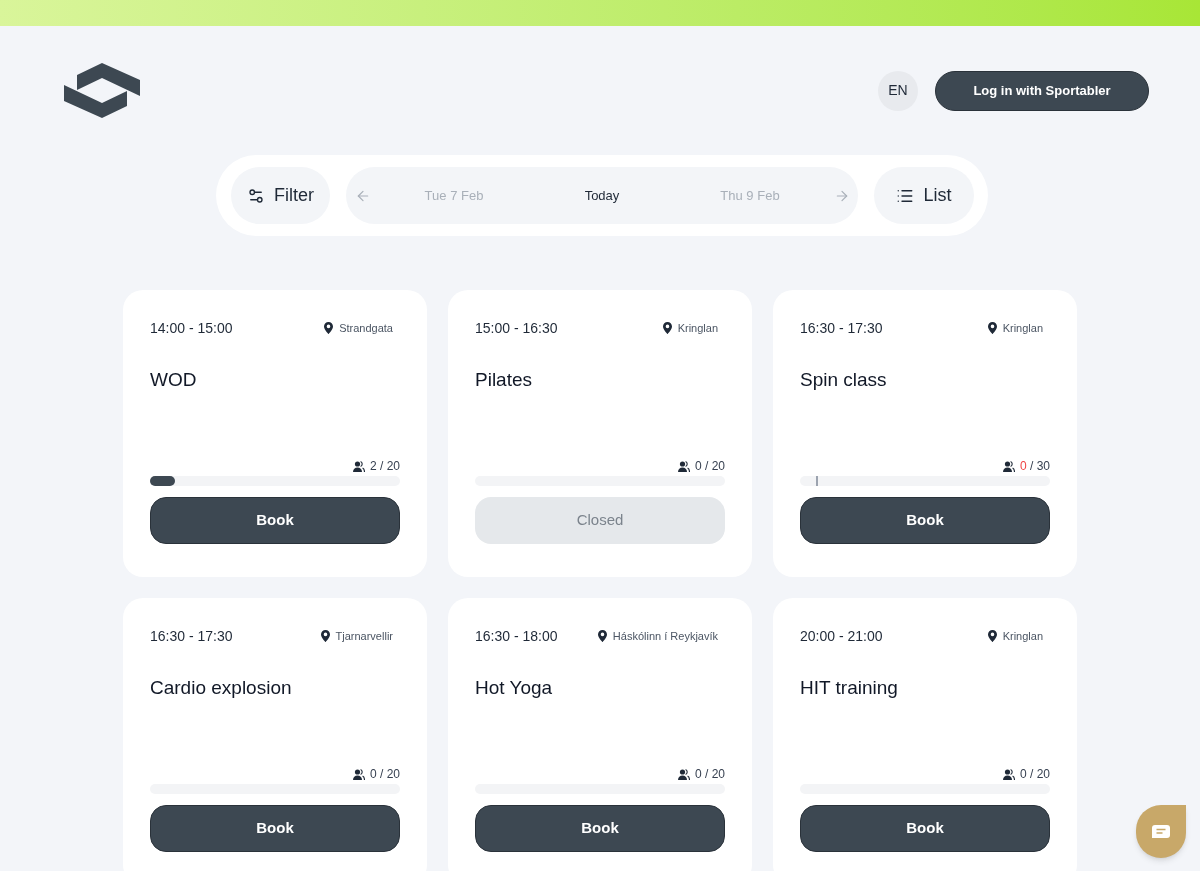 The image size is (1200, 871). Describe the element at coordinates (514, 687) in the screenshot. I see `class-title: Hot Yoga` at that location.